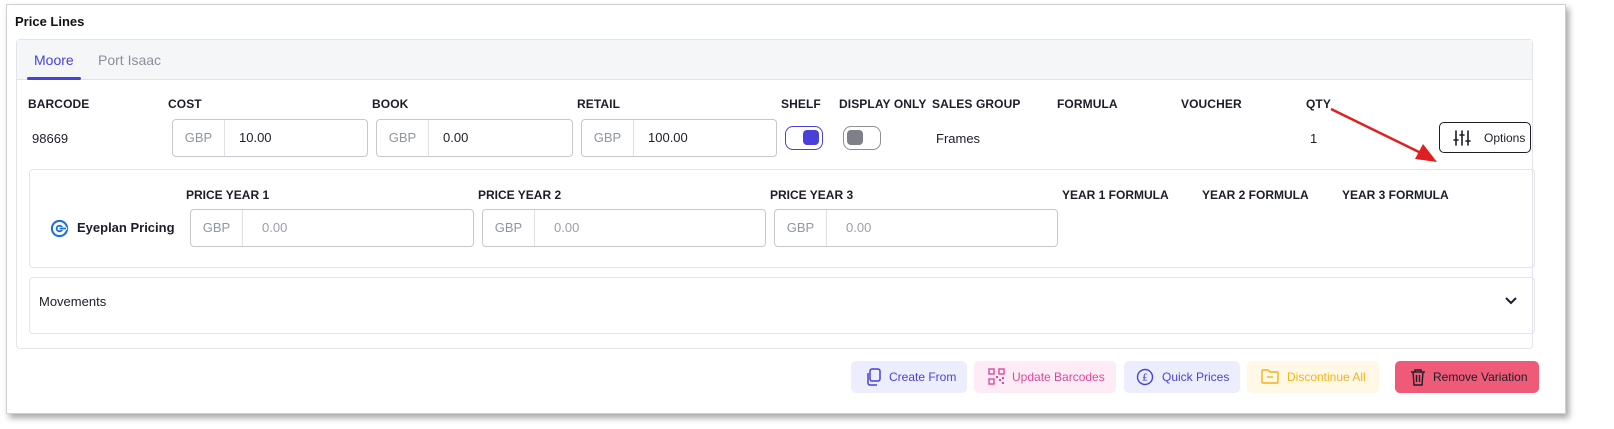 The image size is (1614, 429). Describe the element at coordinates (1115, 195) in the screenshot. I see `header-year-1-formula: YEAR 1 FORMULA` at that location.